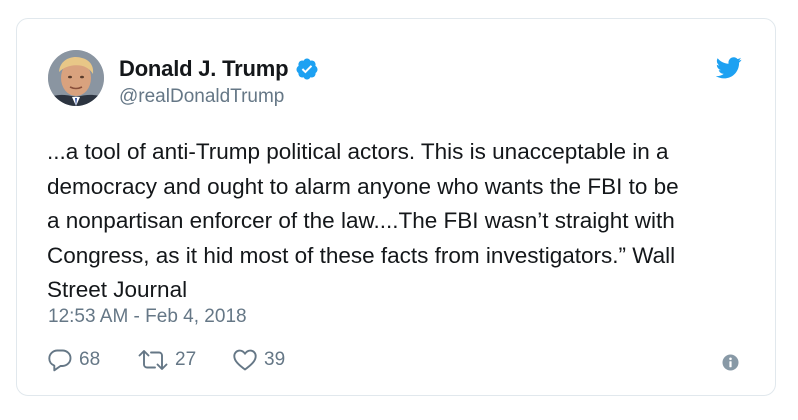 This screenshot has width=798, height=420. Describe the element at coordinates (730, 362) in the screenshot. I see `info-icon` at that location.